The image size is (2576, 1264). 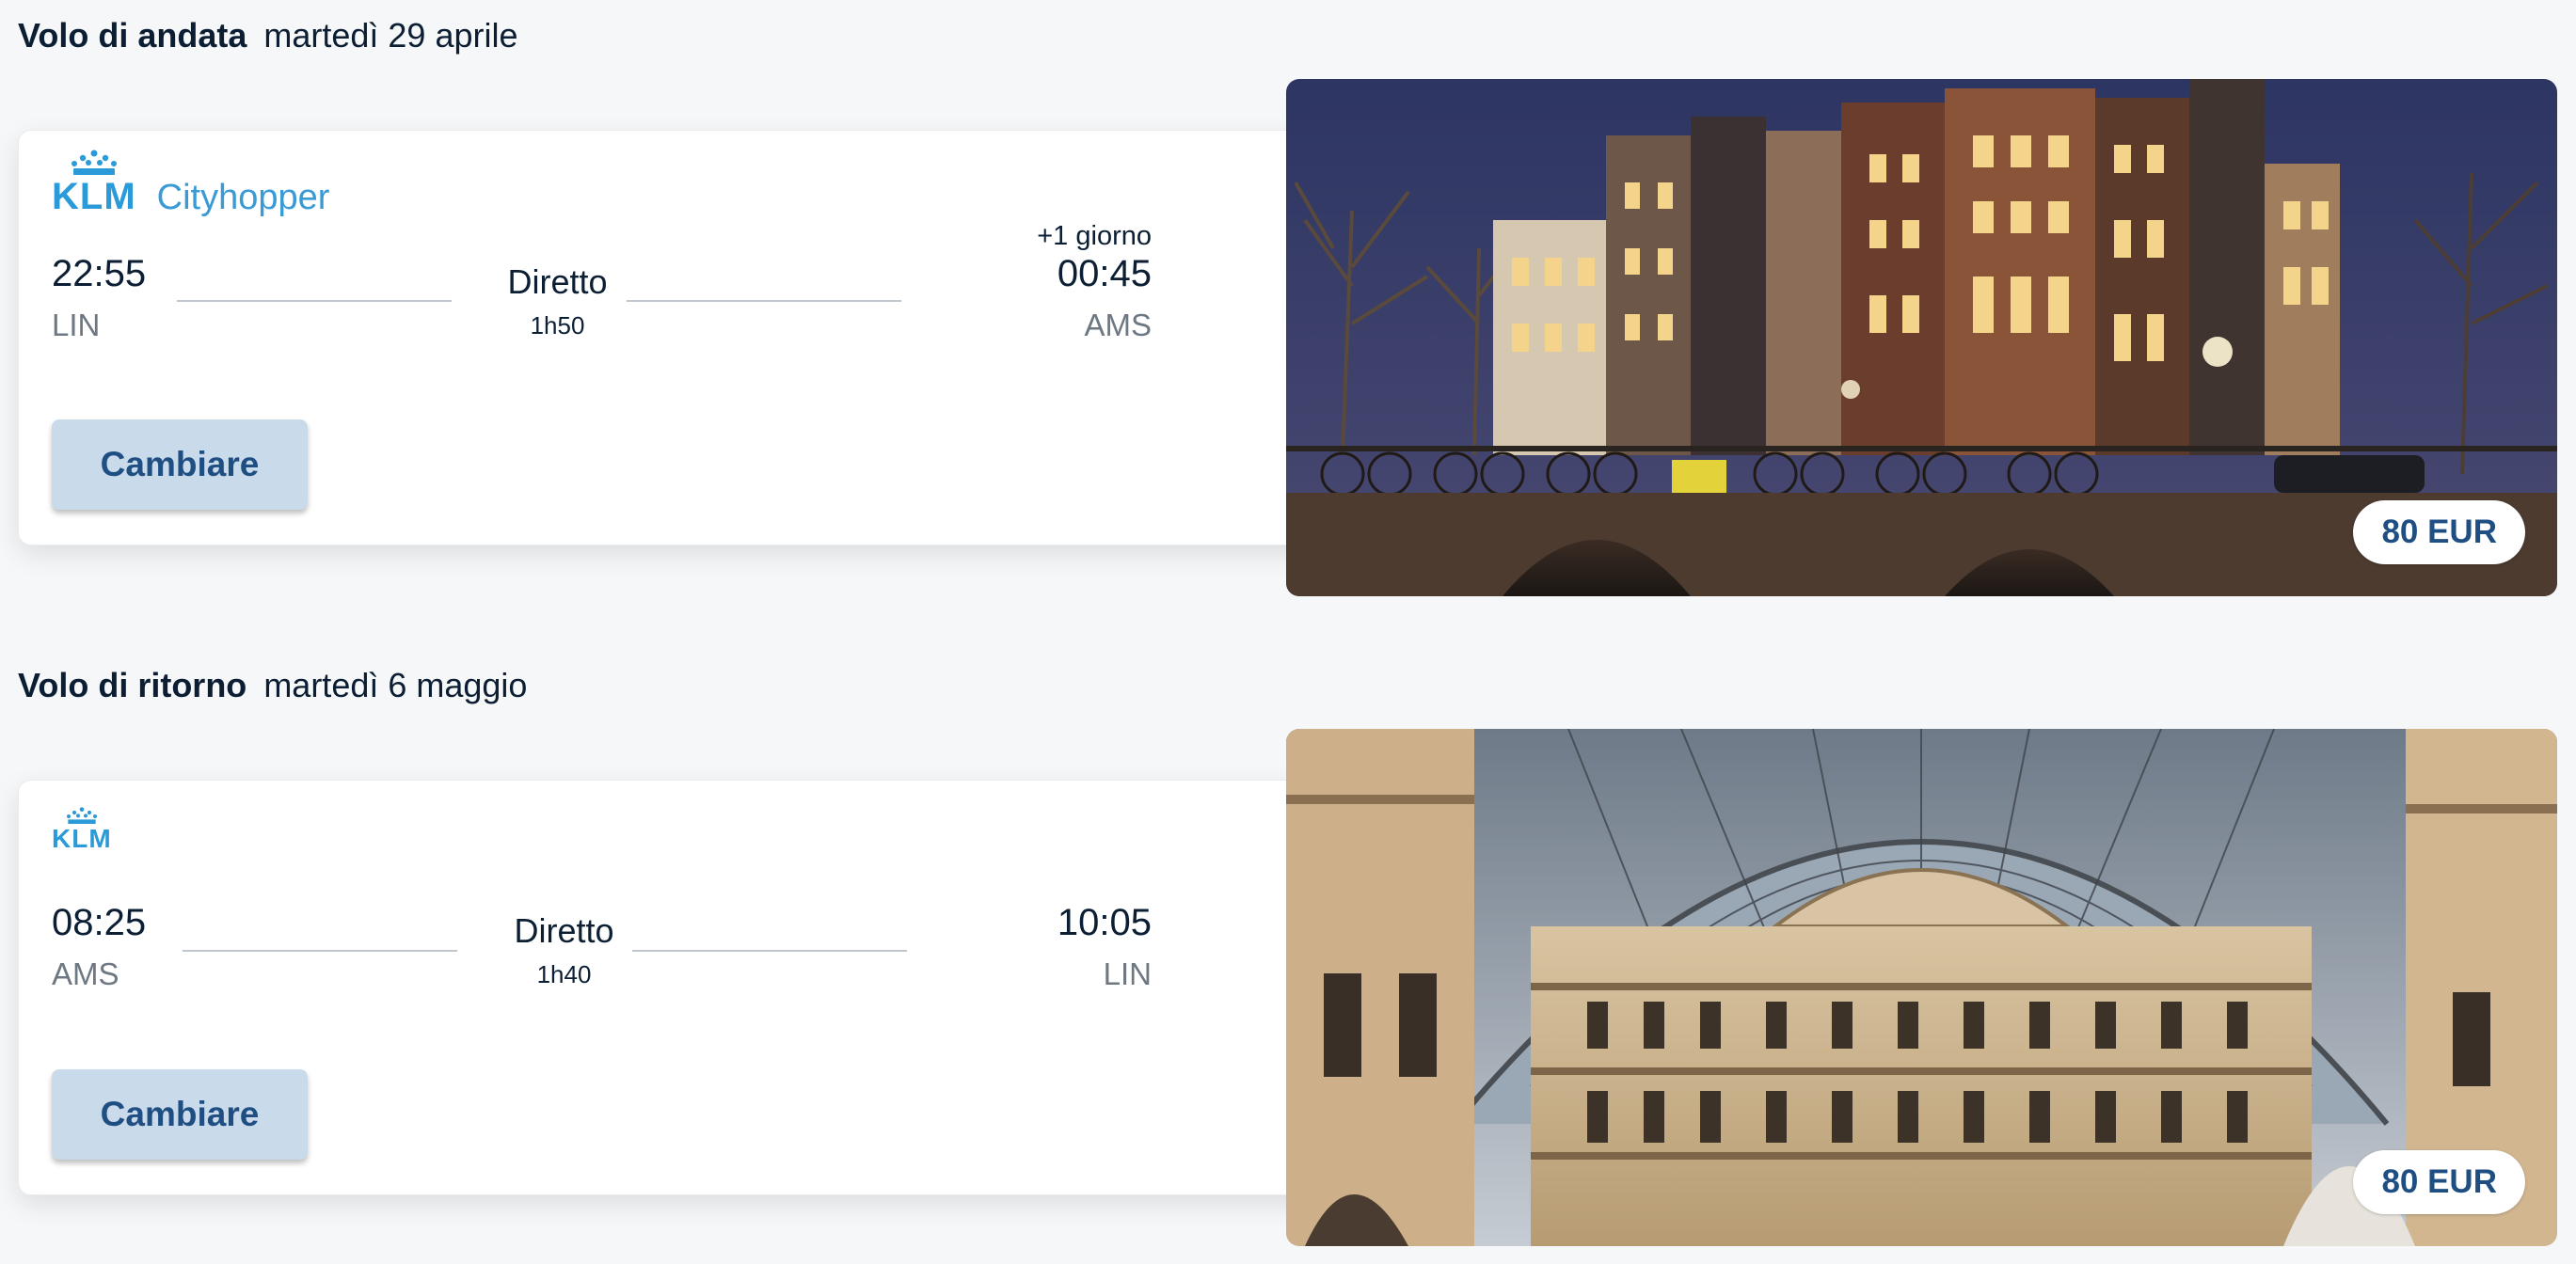 What do you see at coordinates (395, 685) in the screenshot?
I see `return-date: martedì 6 maggio` at bounding box center [395, 685].